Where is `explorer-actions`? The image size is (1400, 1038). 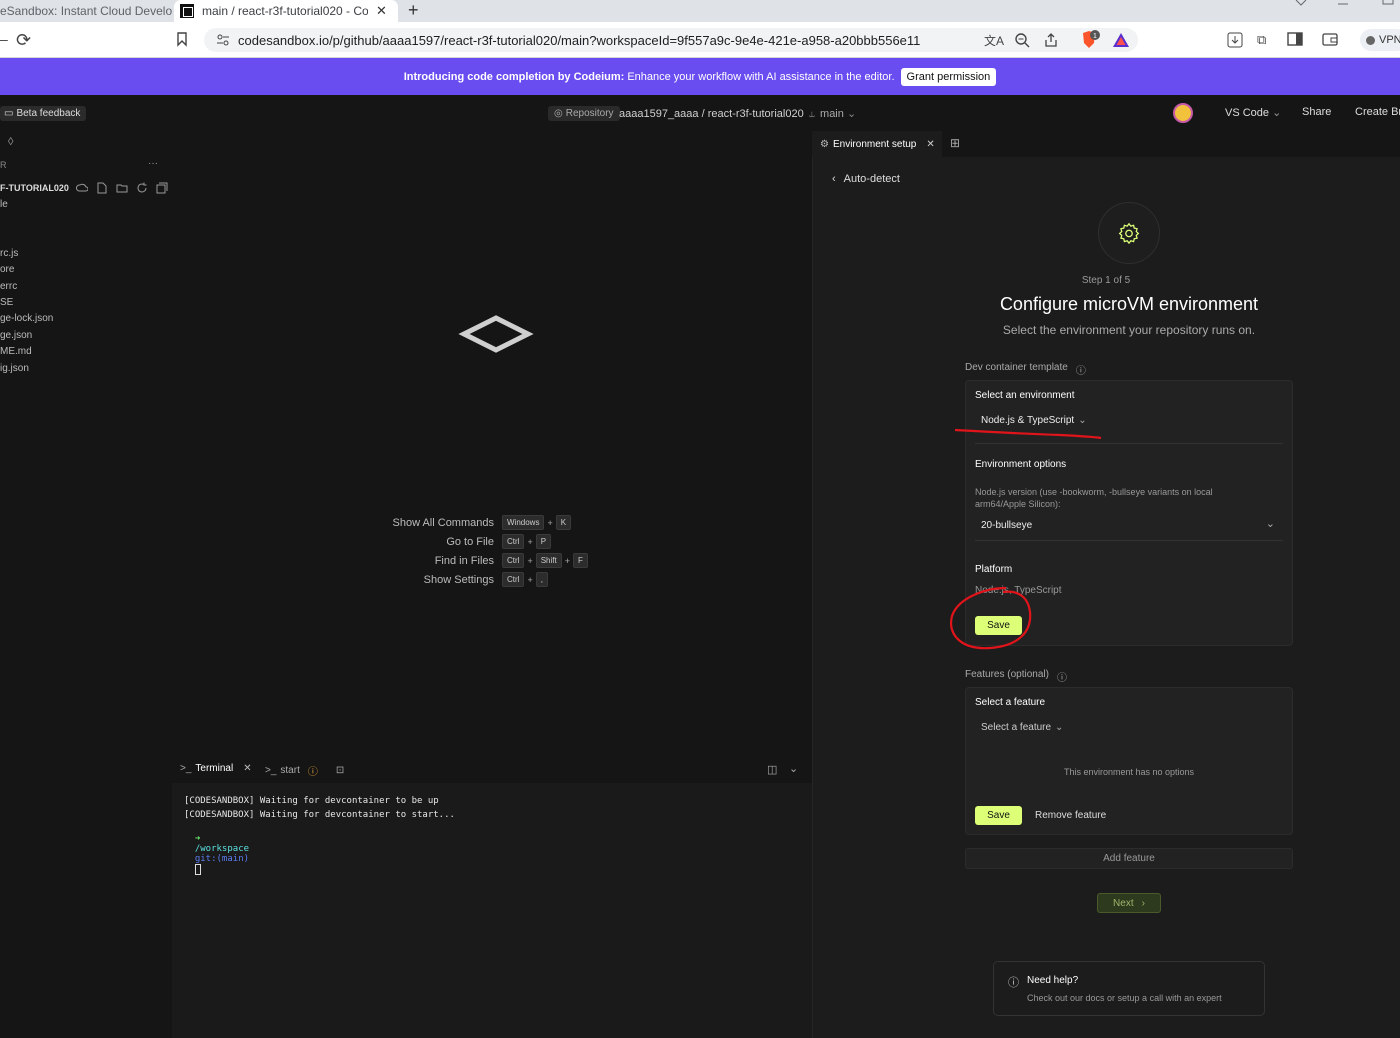 explorer-actions is located at coordinates (122, 188).